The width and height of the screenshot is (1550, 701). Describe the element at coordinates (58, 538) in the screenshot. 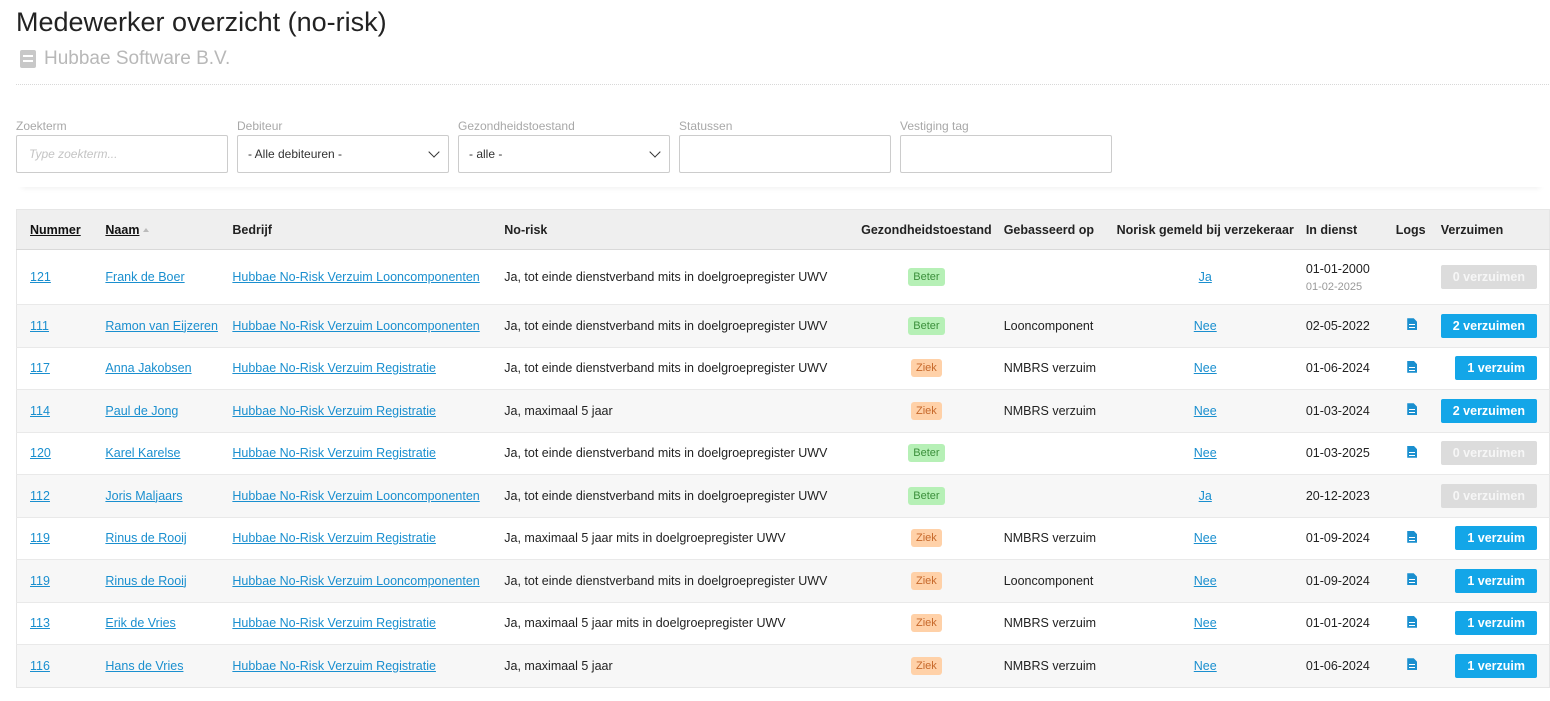

I see `cell-nummer: 119` at that location.